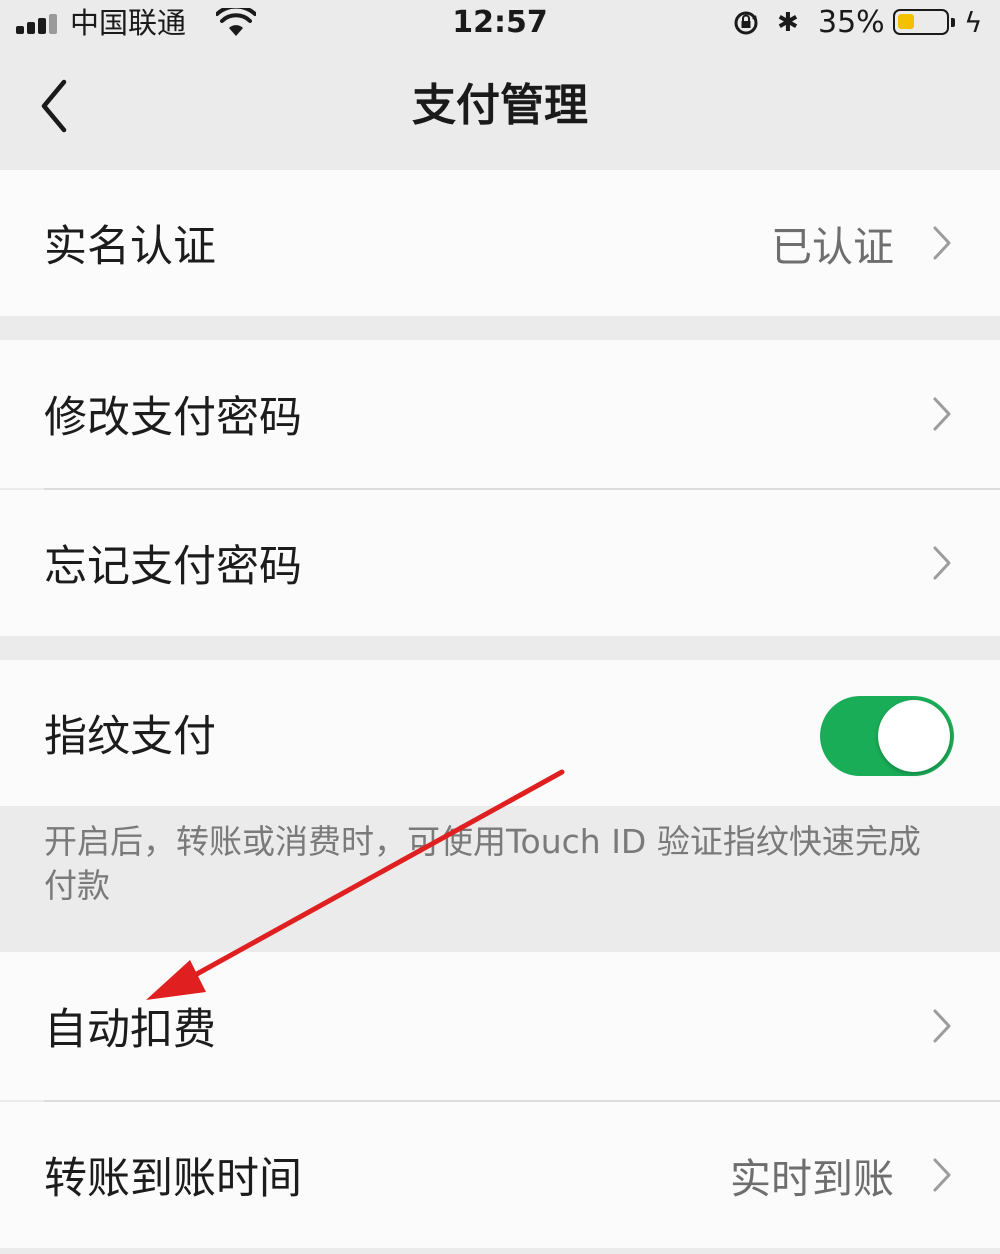 Image resolution: width=1000 pixels, height=1254 pixels. What do you see at coordinates (788, 23) in the screenshot?
I see `bluetooth-icon: ✱` at bounding box center [788, 23].